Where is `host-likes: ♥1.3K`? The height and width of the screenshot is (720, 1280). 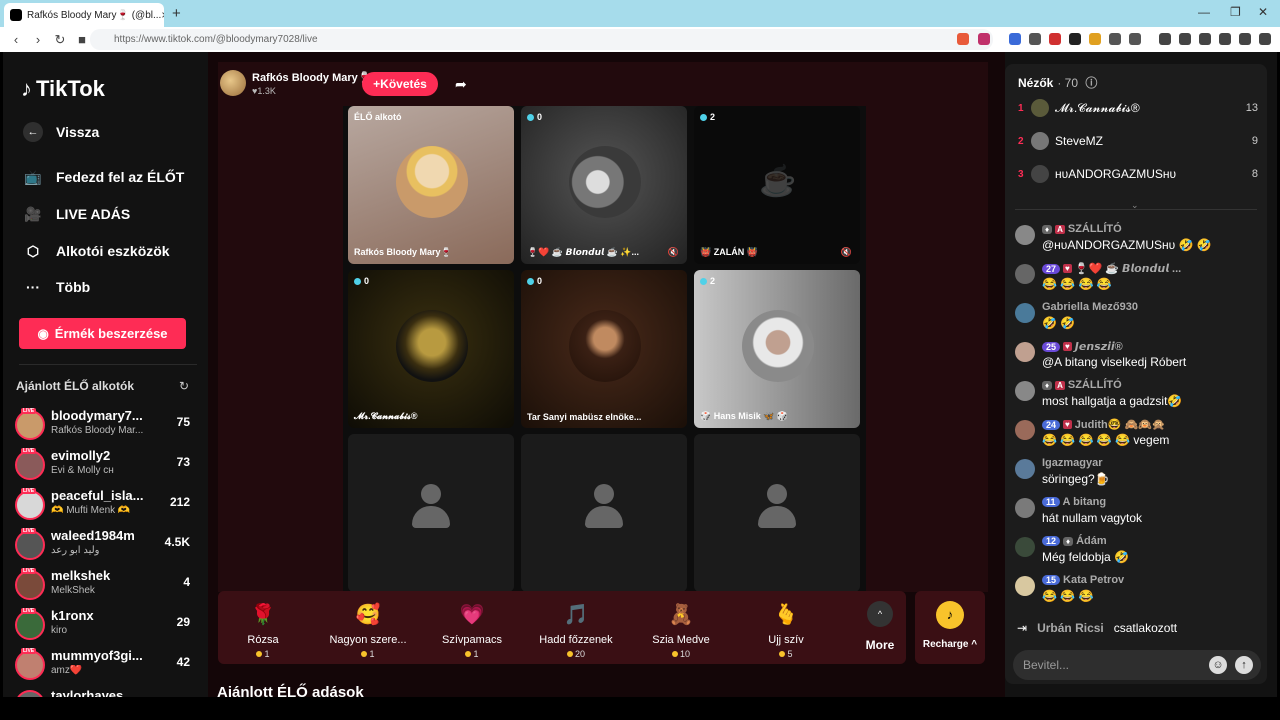
host-likes: ♥1.3K is located at coordinates (264, 90).